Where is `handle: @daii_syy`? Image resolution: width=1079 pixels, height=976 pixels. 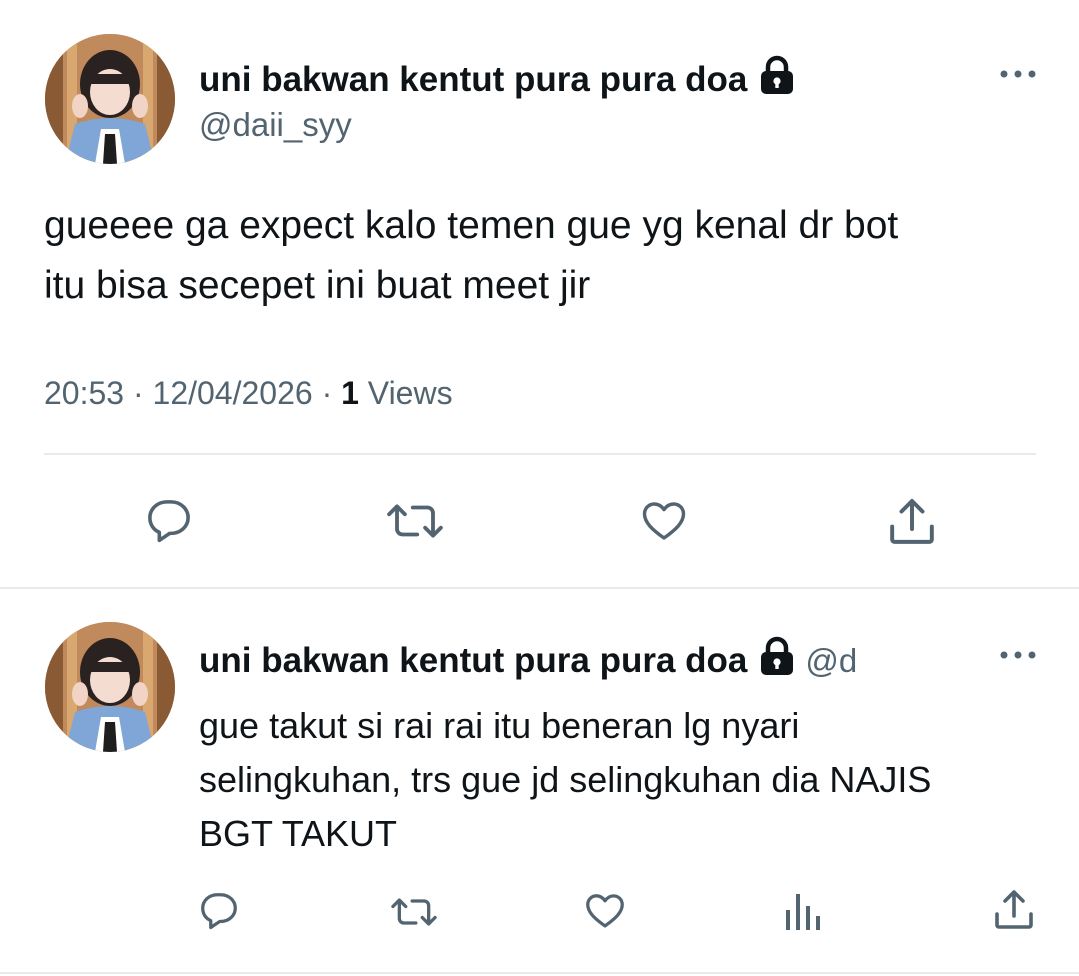
handle: @daii_syy is located at coordinates (275, 125).